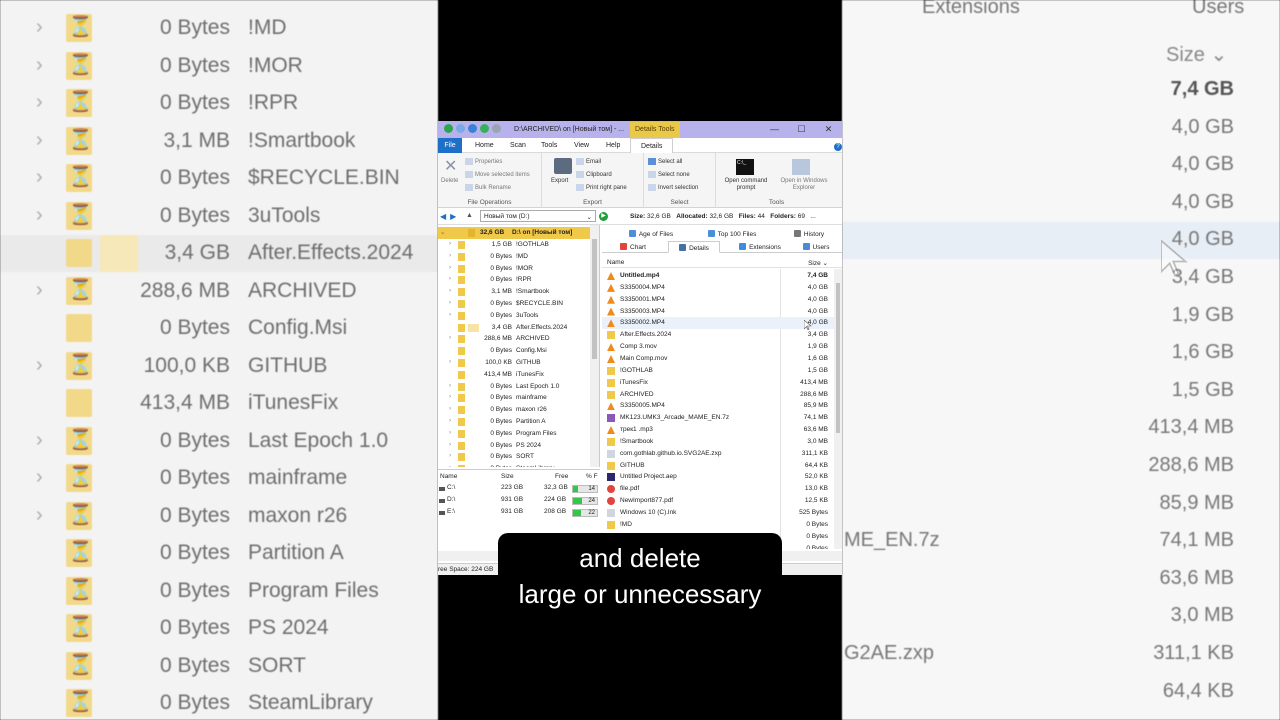 The height and width of the screenshot is (720, 1280). Describe the element at coordinates (538, 216) in the screenshot. I see `drive-select: Новый том (D:) ⌄` at that location.